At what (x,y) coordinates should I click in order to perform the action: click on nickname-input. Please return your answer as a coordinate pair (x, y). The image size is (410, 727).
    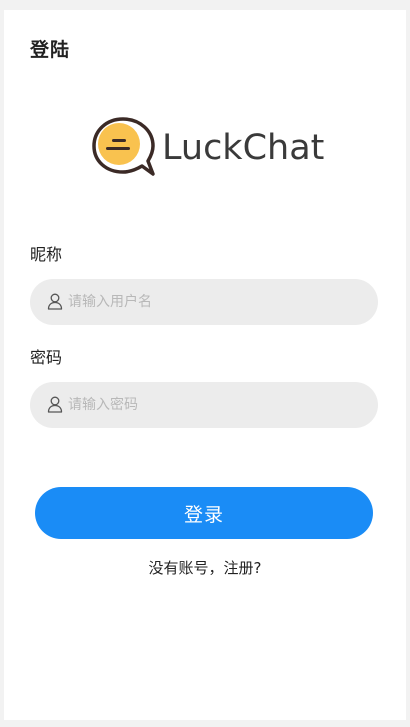
    Looking at the image, I should click on (213, 302).